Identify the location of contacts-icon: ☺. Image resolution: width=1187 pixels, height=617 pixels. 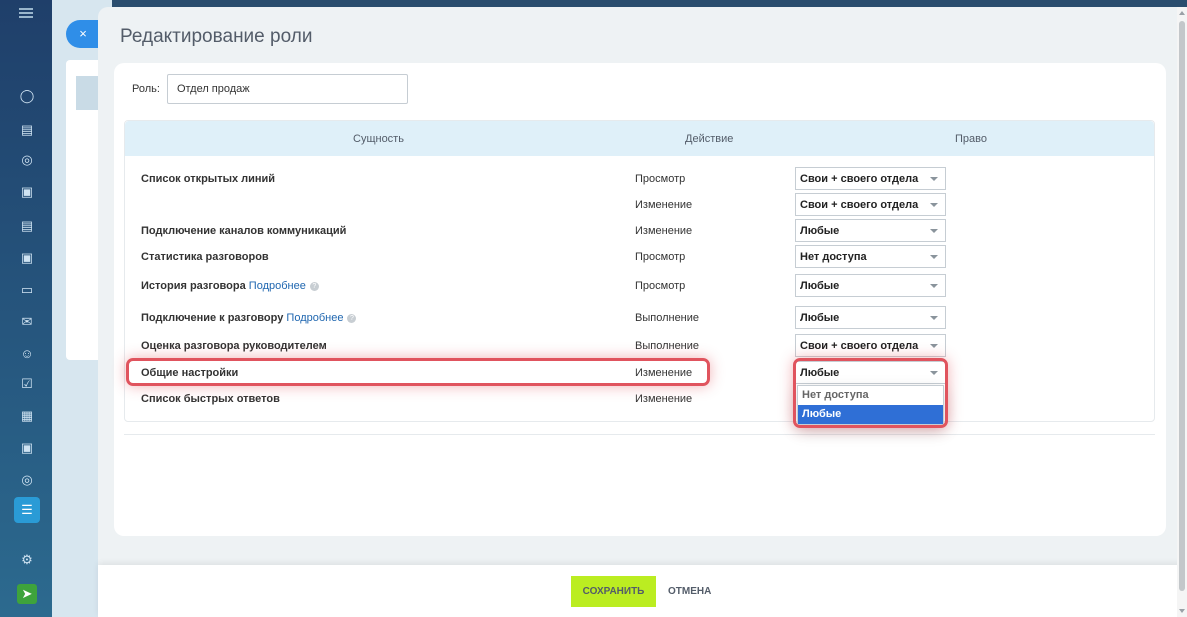
(27, 354).